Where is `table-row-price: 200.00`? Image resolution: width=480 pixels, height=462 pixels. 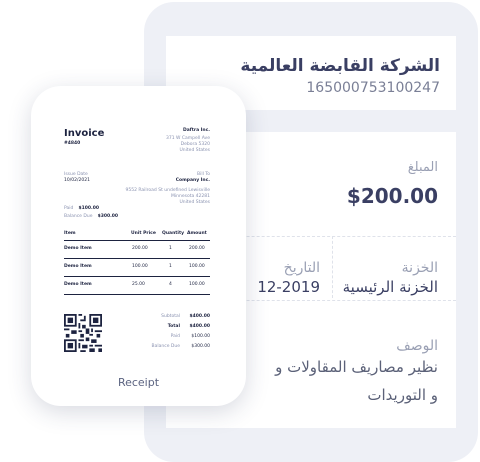 table-row-price: 200.00 is located at coordinates (140, 248).